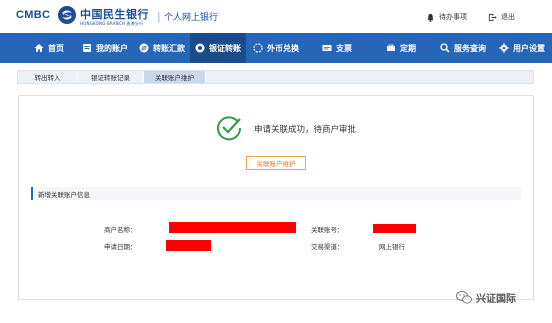 The width and height of the screenshot is (552, 323). What do you see at coordinates (392, 247) in the screenshot?
I see `channel-value: 网上银行` at bounding box center [392, 247].